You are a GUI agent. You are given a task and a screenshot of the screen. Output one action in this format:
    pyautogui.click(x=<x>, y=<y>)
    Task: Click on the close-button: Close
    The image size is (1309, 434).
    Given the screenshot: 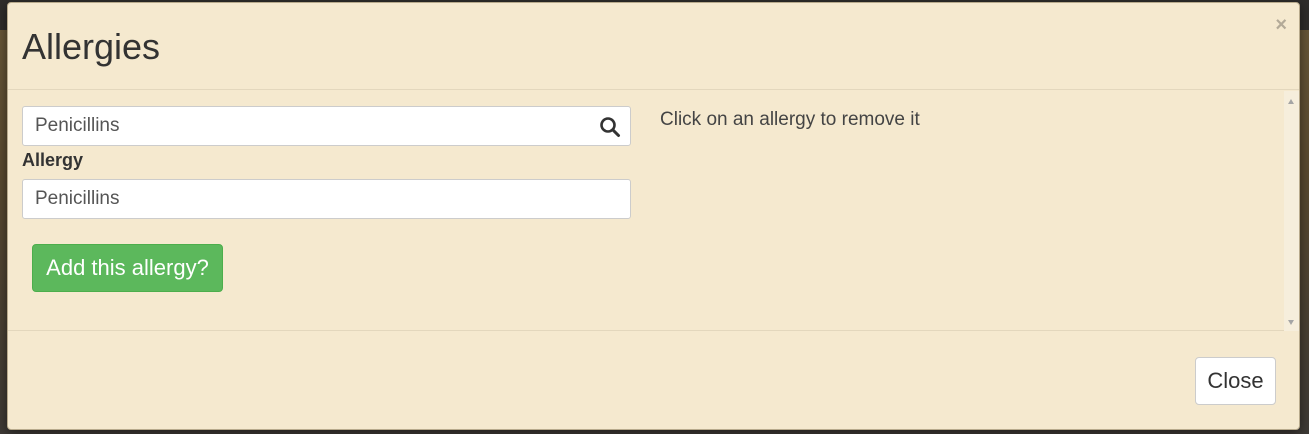 What is the action you would take?
    pyautogui.click(x=1235, y=381)
    